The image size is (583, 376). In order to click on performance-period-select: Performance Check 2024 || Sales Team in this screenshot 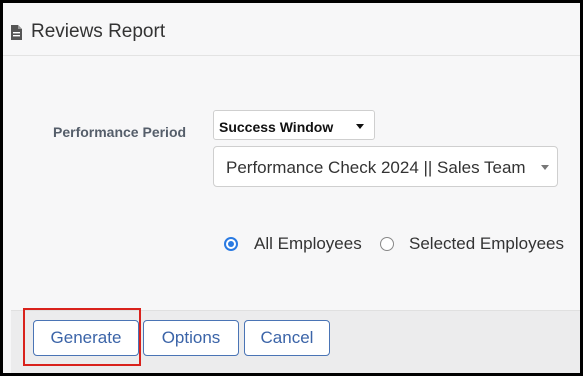, I will do `click(385, 166)`.